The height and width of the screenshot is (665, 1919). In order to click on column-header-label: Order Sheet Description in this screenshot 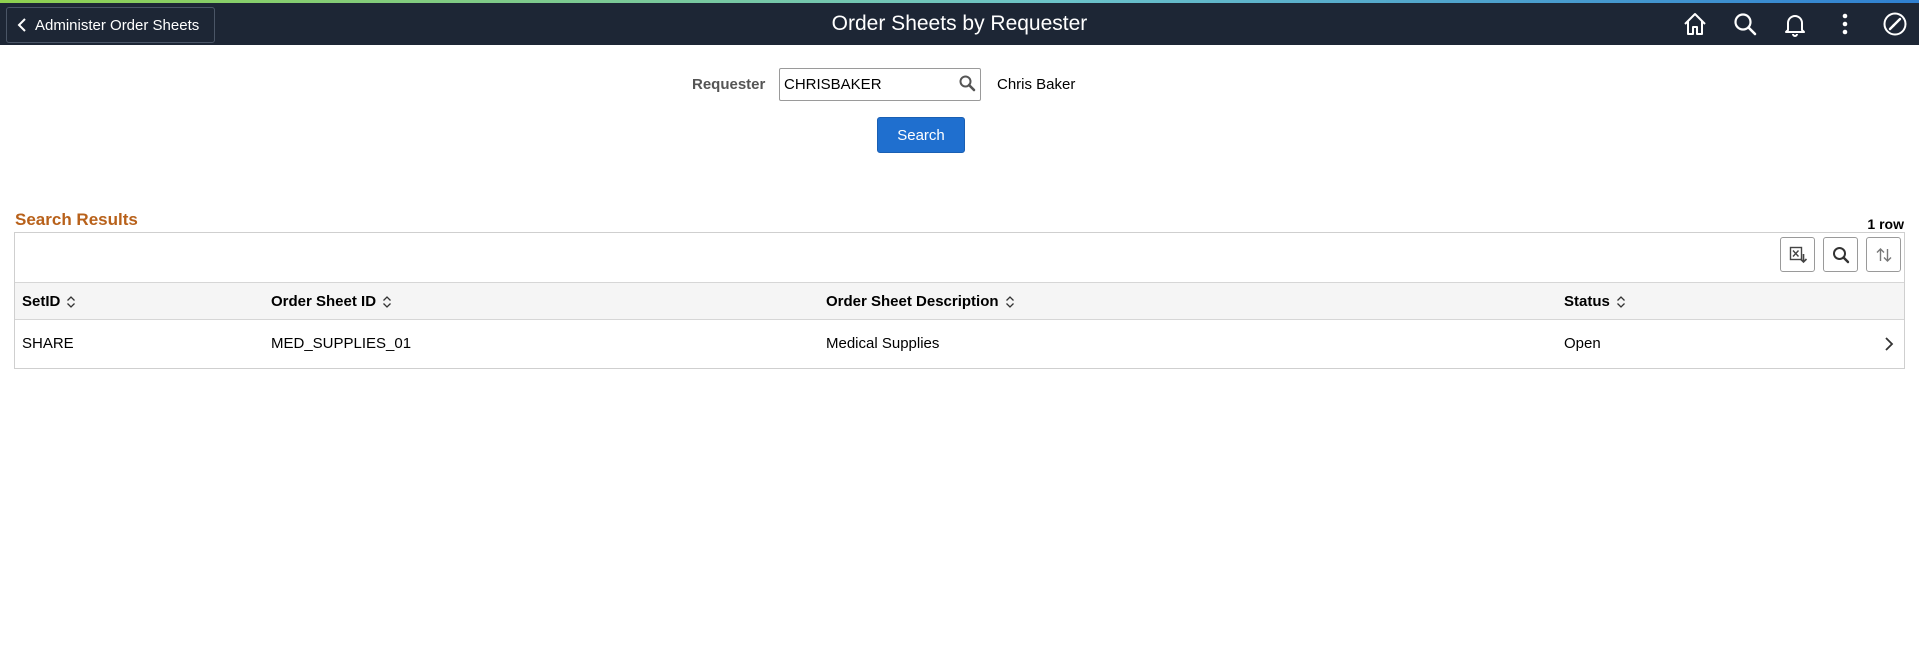, I will do `click(912, 301)`.